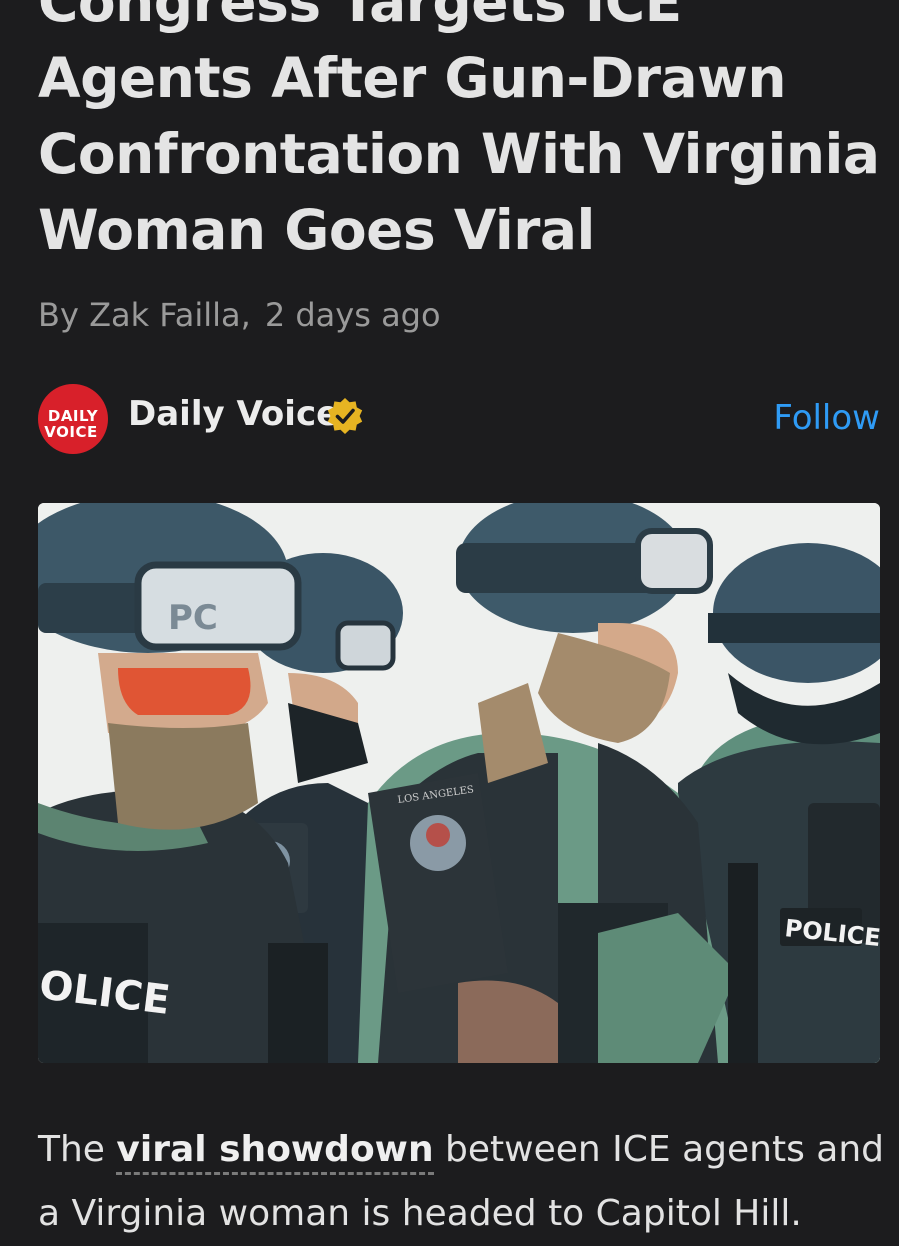  I want to click on byline: By Zak Failla, 2 days ago, so click(239, 315).